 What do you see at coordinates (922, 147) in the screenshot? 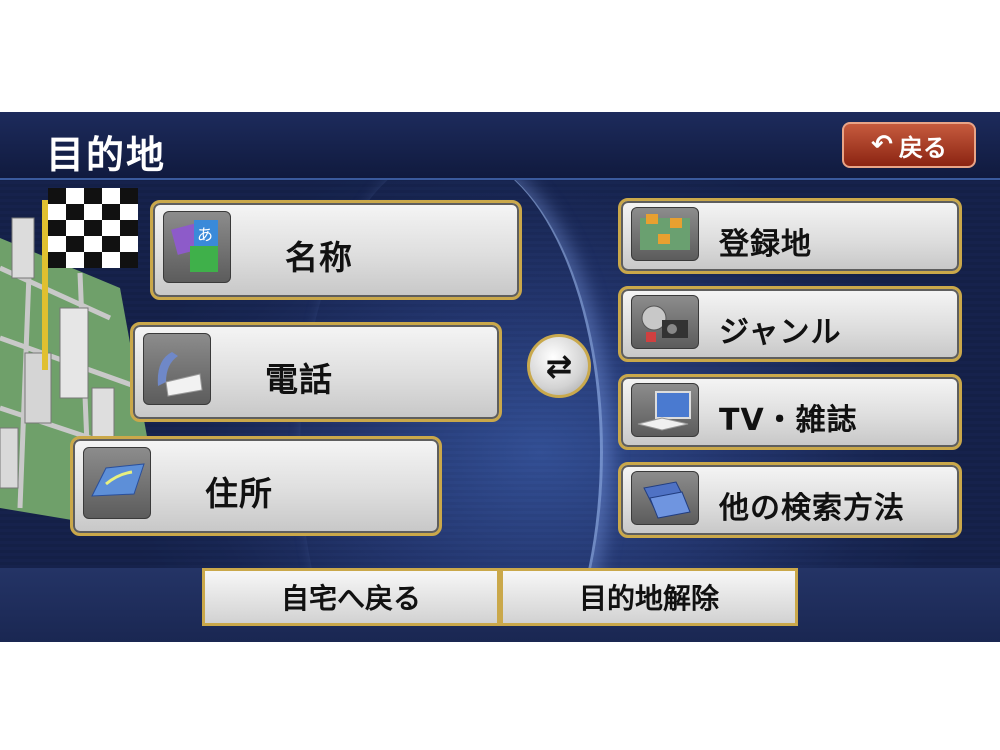
I see `back-button-label: 戻る` at bounding box center [922, 147].